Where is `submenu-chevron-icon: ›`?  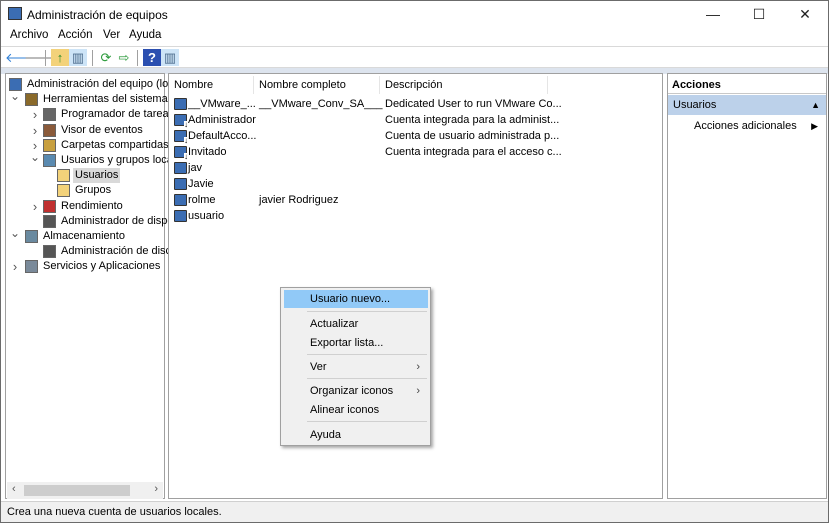
submenu-chevron-icon: › is located at coordinates (418, 391).